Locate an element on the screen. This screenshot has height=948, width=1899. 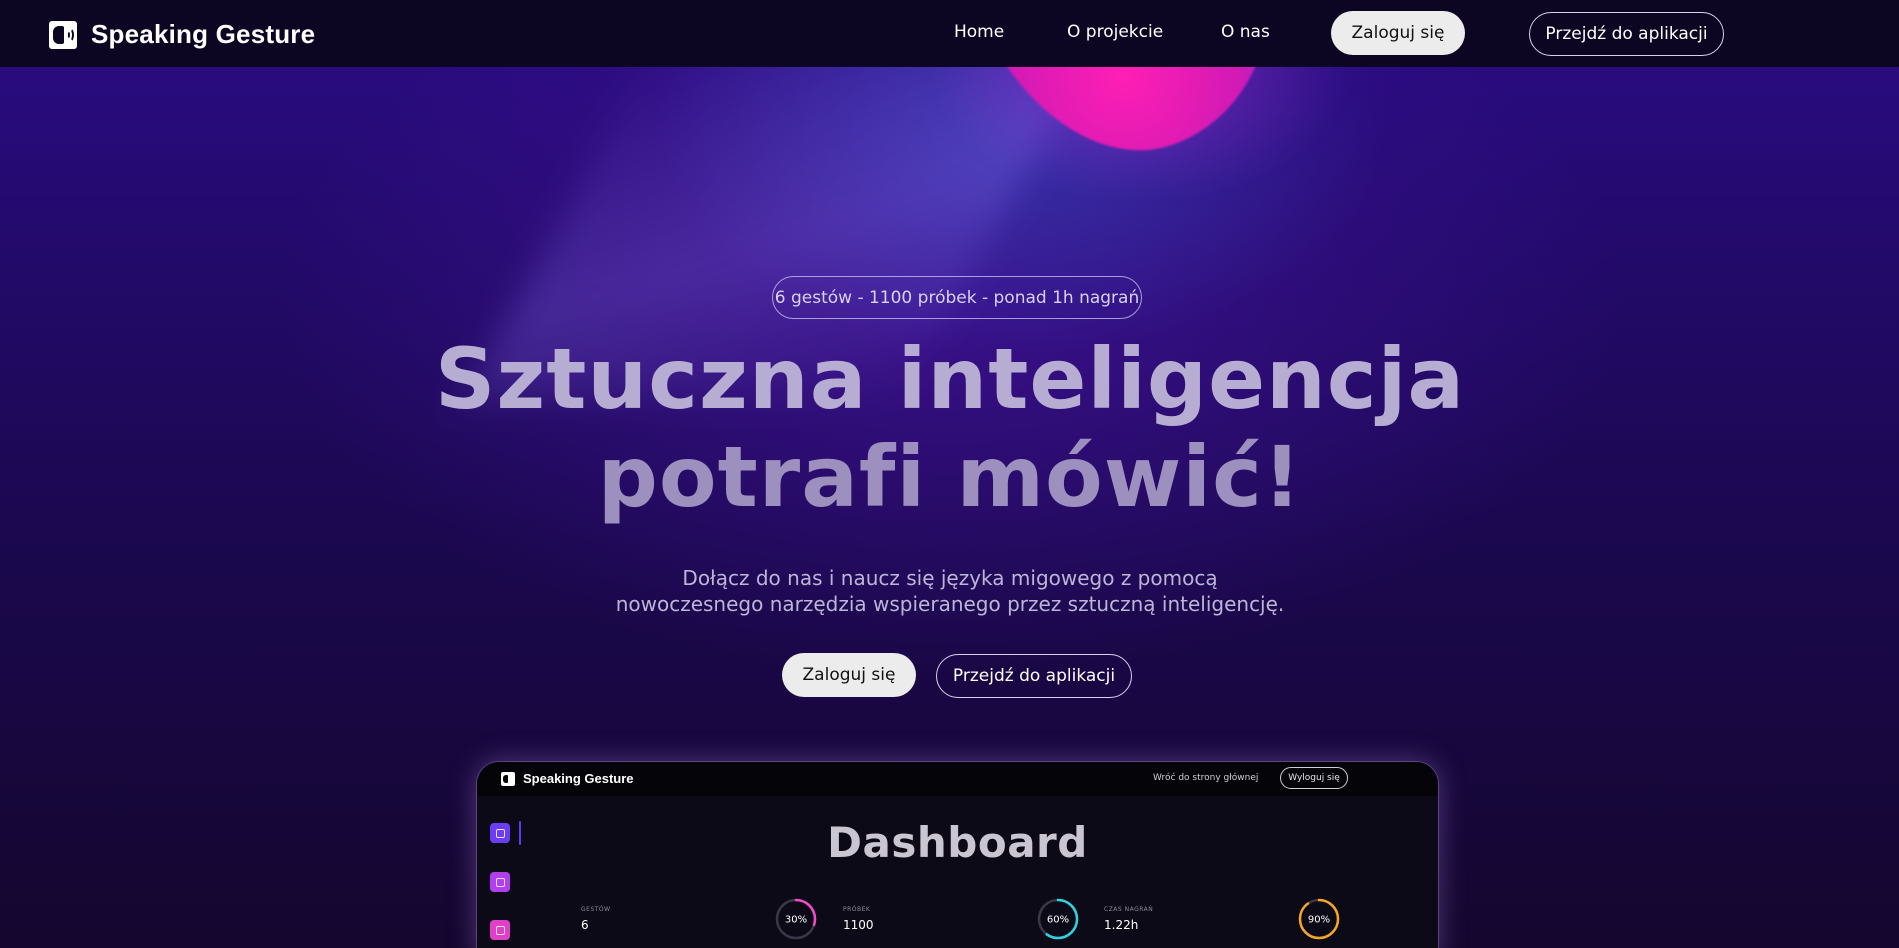
nav-link-home: Home is located at coordinates (979, 32).